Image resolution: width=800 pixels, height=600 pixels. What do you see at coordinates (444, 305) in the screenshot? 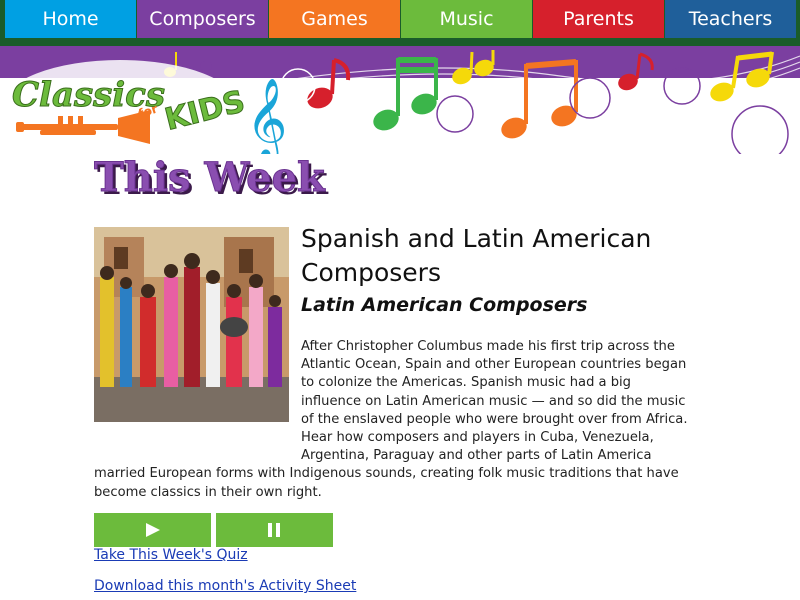
I see `article-subtitle: Latin American Composers` at bounding box center [444, 305].